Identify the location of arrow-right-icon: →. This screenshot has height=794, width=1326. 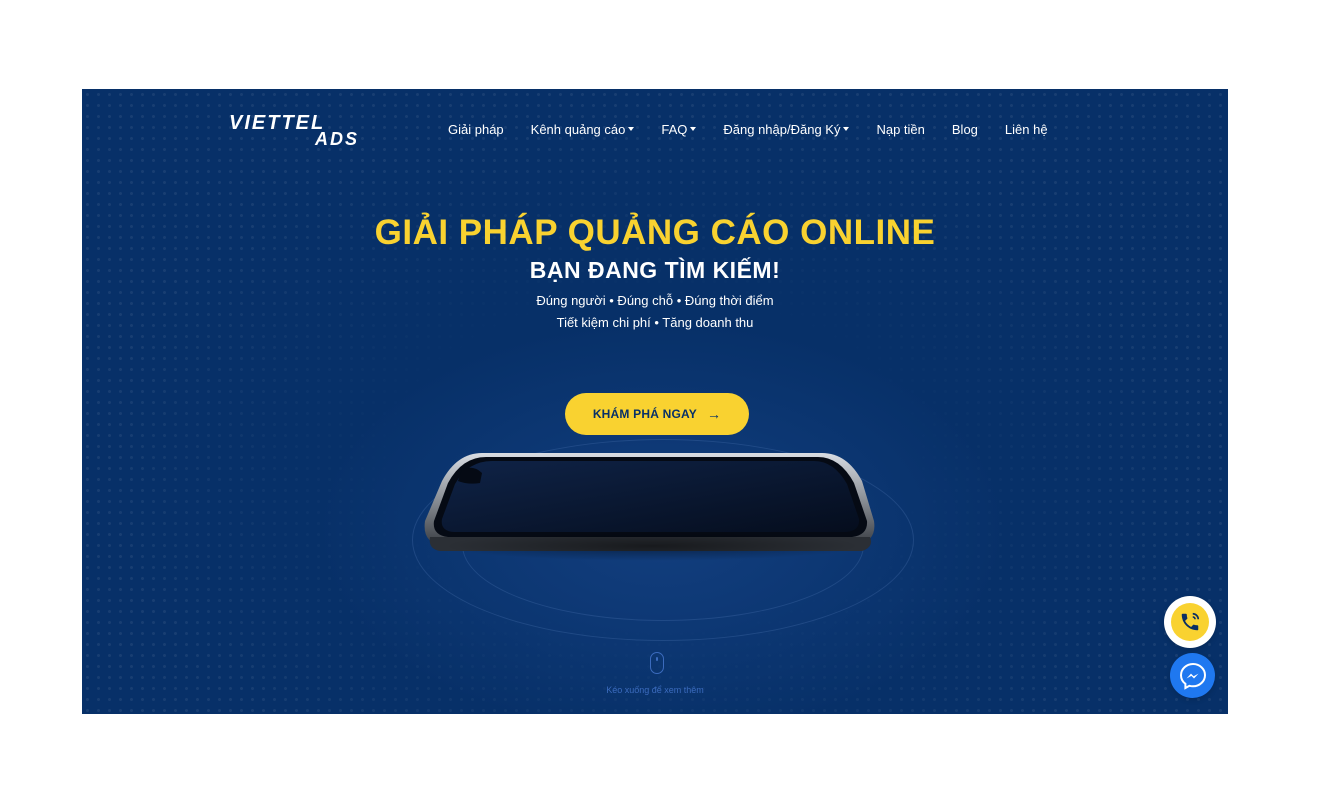
(714, 414).